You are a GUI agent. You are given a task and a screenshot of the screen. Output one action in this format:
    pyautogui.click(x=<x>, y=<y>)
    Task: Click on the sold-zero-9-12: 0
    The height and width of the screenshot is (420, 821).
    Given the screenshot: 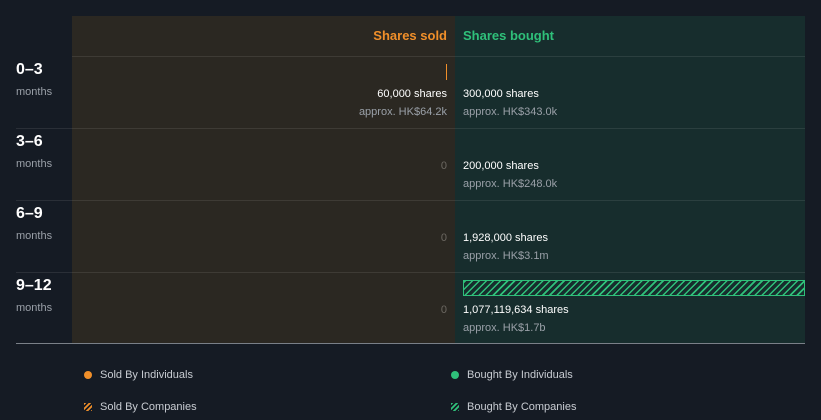 What is the action you would take?
    pyautogui.click(x=443, y=310)
    